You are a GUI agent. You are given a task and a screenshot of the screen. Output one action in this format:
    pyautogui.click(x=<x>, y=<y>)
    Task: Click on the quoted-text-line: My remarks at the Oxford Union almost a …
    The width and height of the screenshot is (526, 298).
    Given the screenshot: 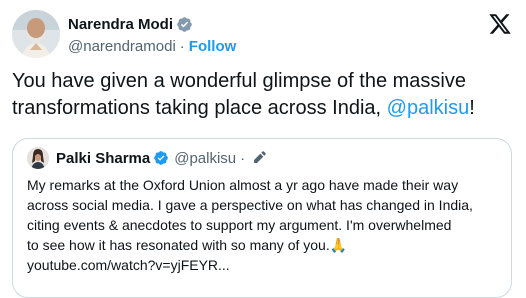 What is the action you would take?
    pyautogui.click(x=243, y=185)
    